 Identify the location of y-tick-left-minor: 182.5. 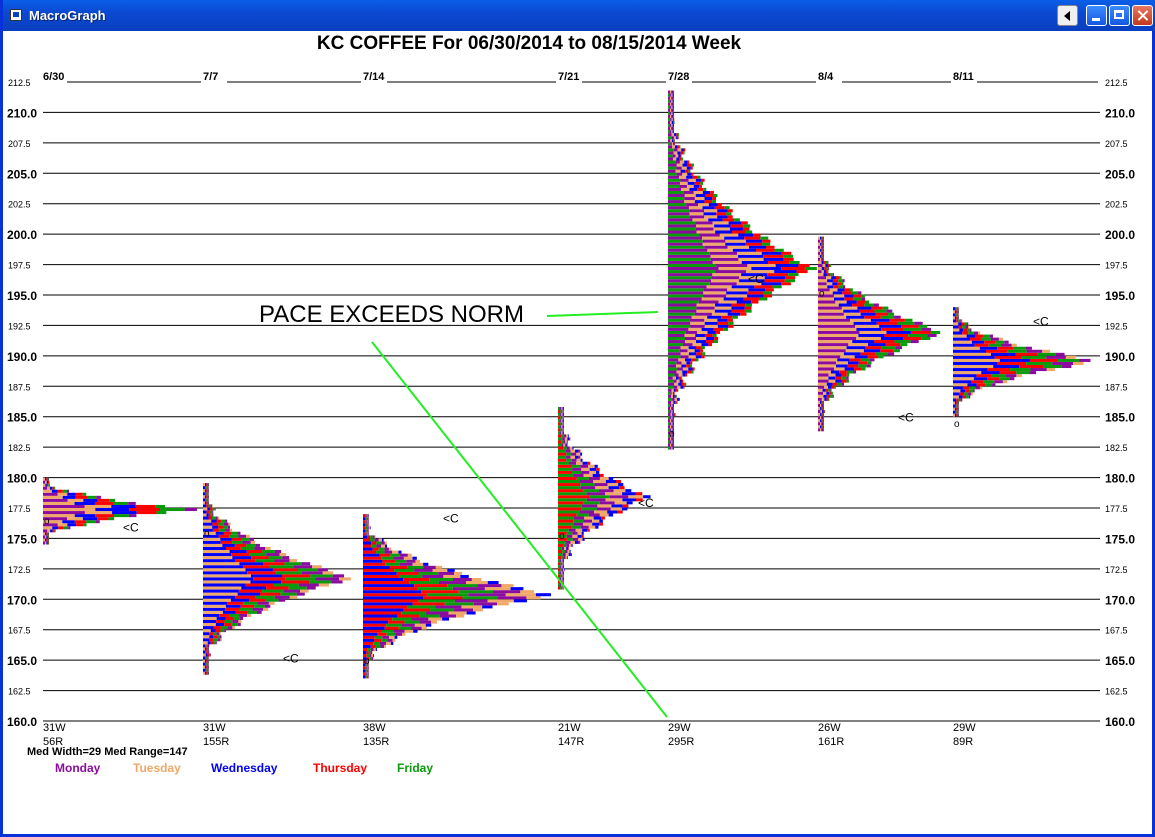
(19, 448).